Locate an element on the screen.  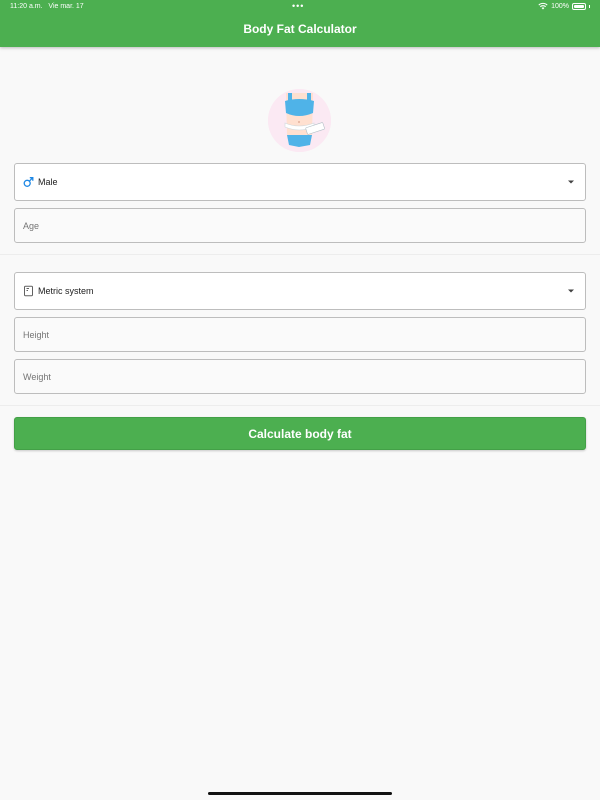
battery-icon is located at coordinates (579, 6).